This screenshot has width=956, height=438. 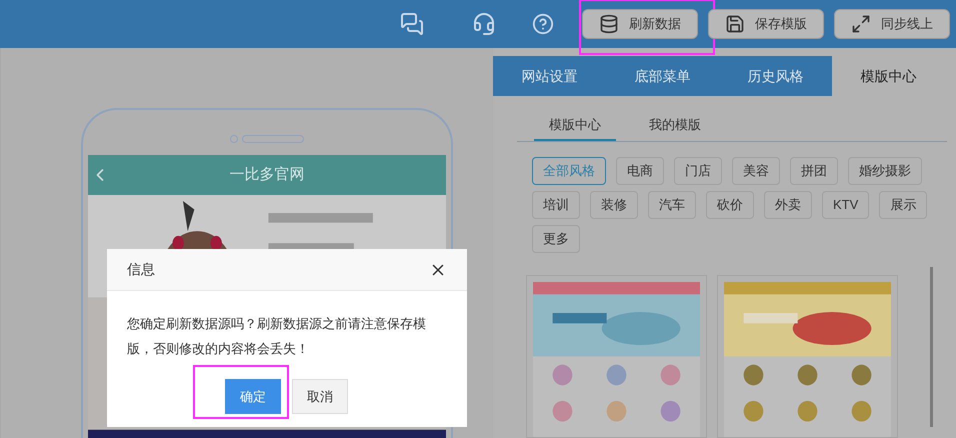 What do you see at coordinates (892, 24) in the screenshot?
I see `toolbar-button: 同步线上` at bounding box center [892, 24].